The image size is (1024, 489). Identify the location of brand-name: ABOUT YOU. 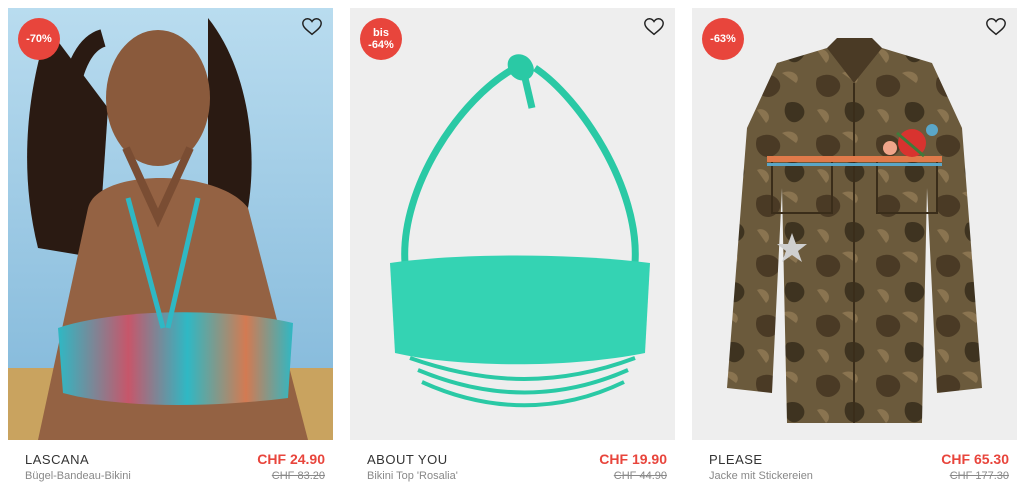
(407, 459).